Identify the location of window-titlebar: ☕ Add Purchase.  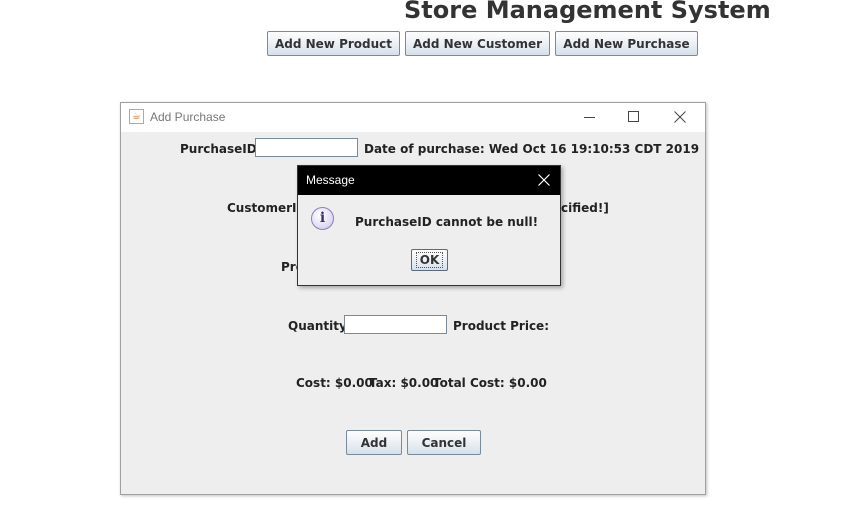
(413, 117).